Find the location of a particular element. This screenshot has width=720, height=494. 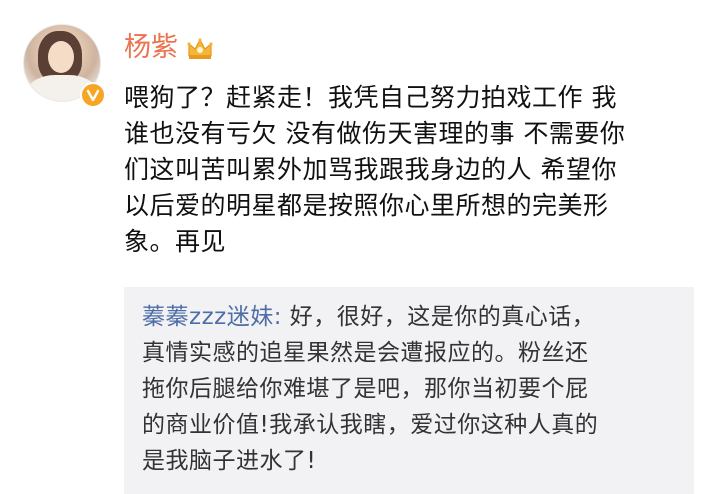

repost-line-text: 好，很好，这是你的真心话， is located at coordinates (438, 317).